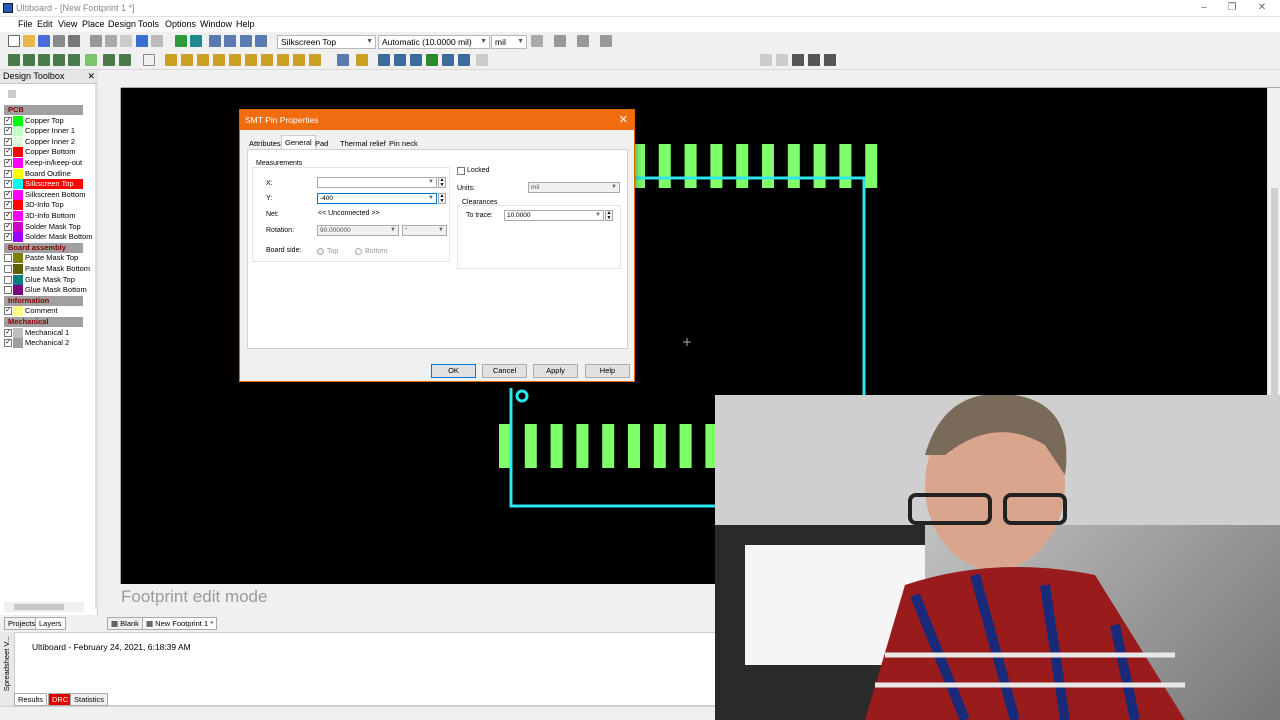  Describe the element at coordinates (43, 184) in the screenshot. I see `layer-row: ✓ Silkscreen Top` at that location.